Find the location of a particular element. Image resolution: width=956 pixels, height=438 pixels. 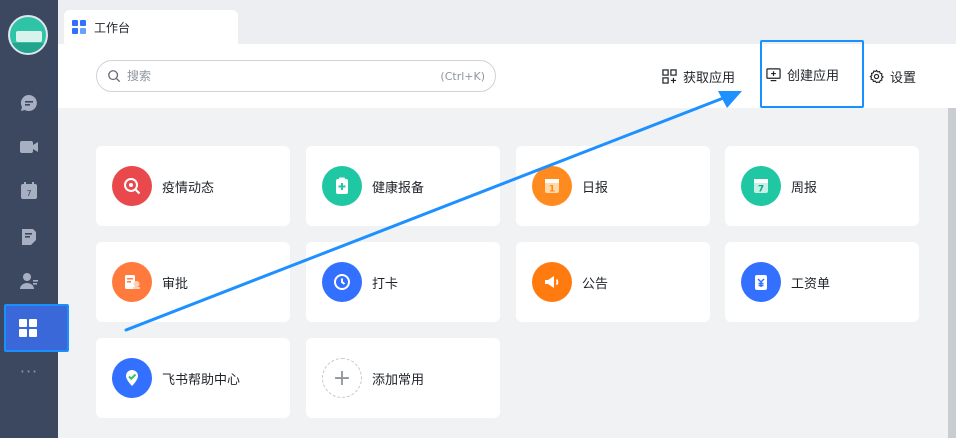

app-label: 添加常用 is located at coordinates (398, 380).